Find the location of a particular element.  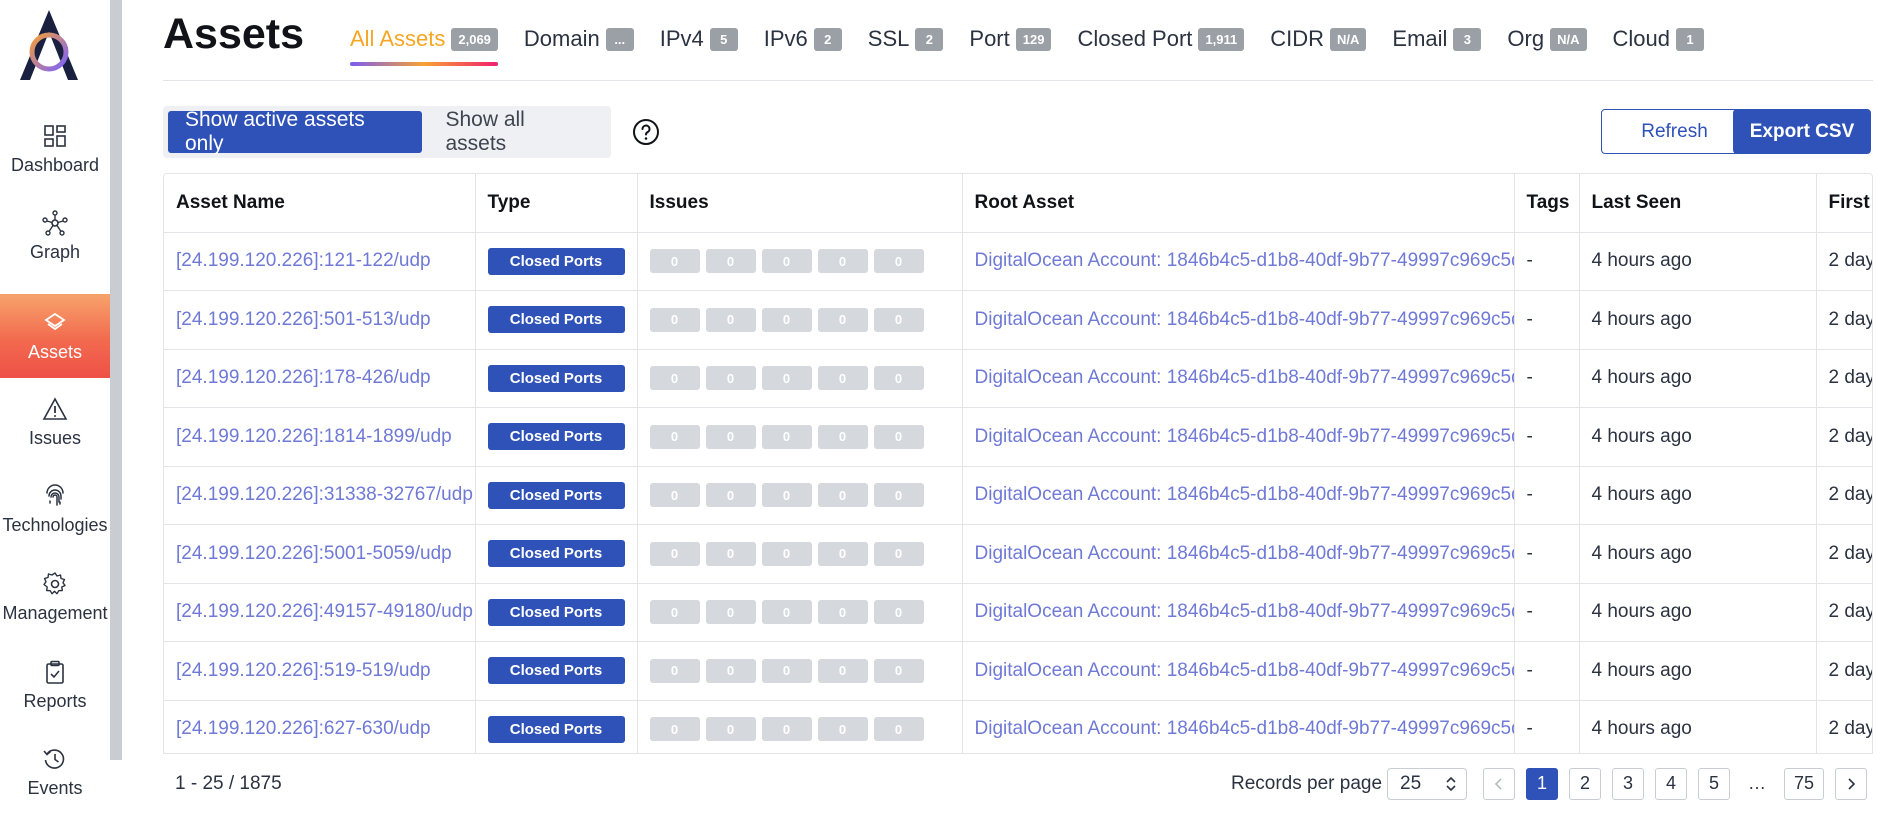

column-header: Issues is located at coordinates (800, 203).